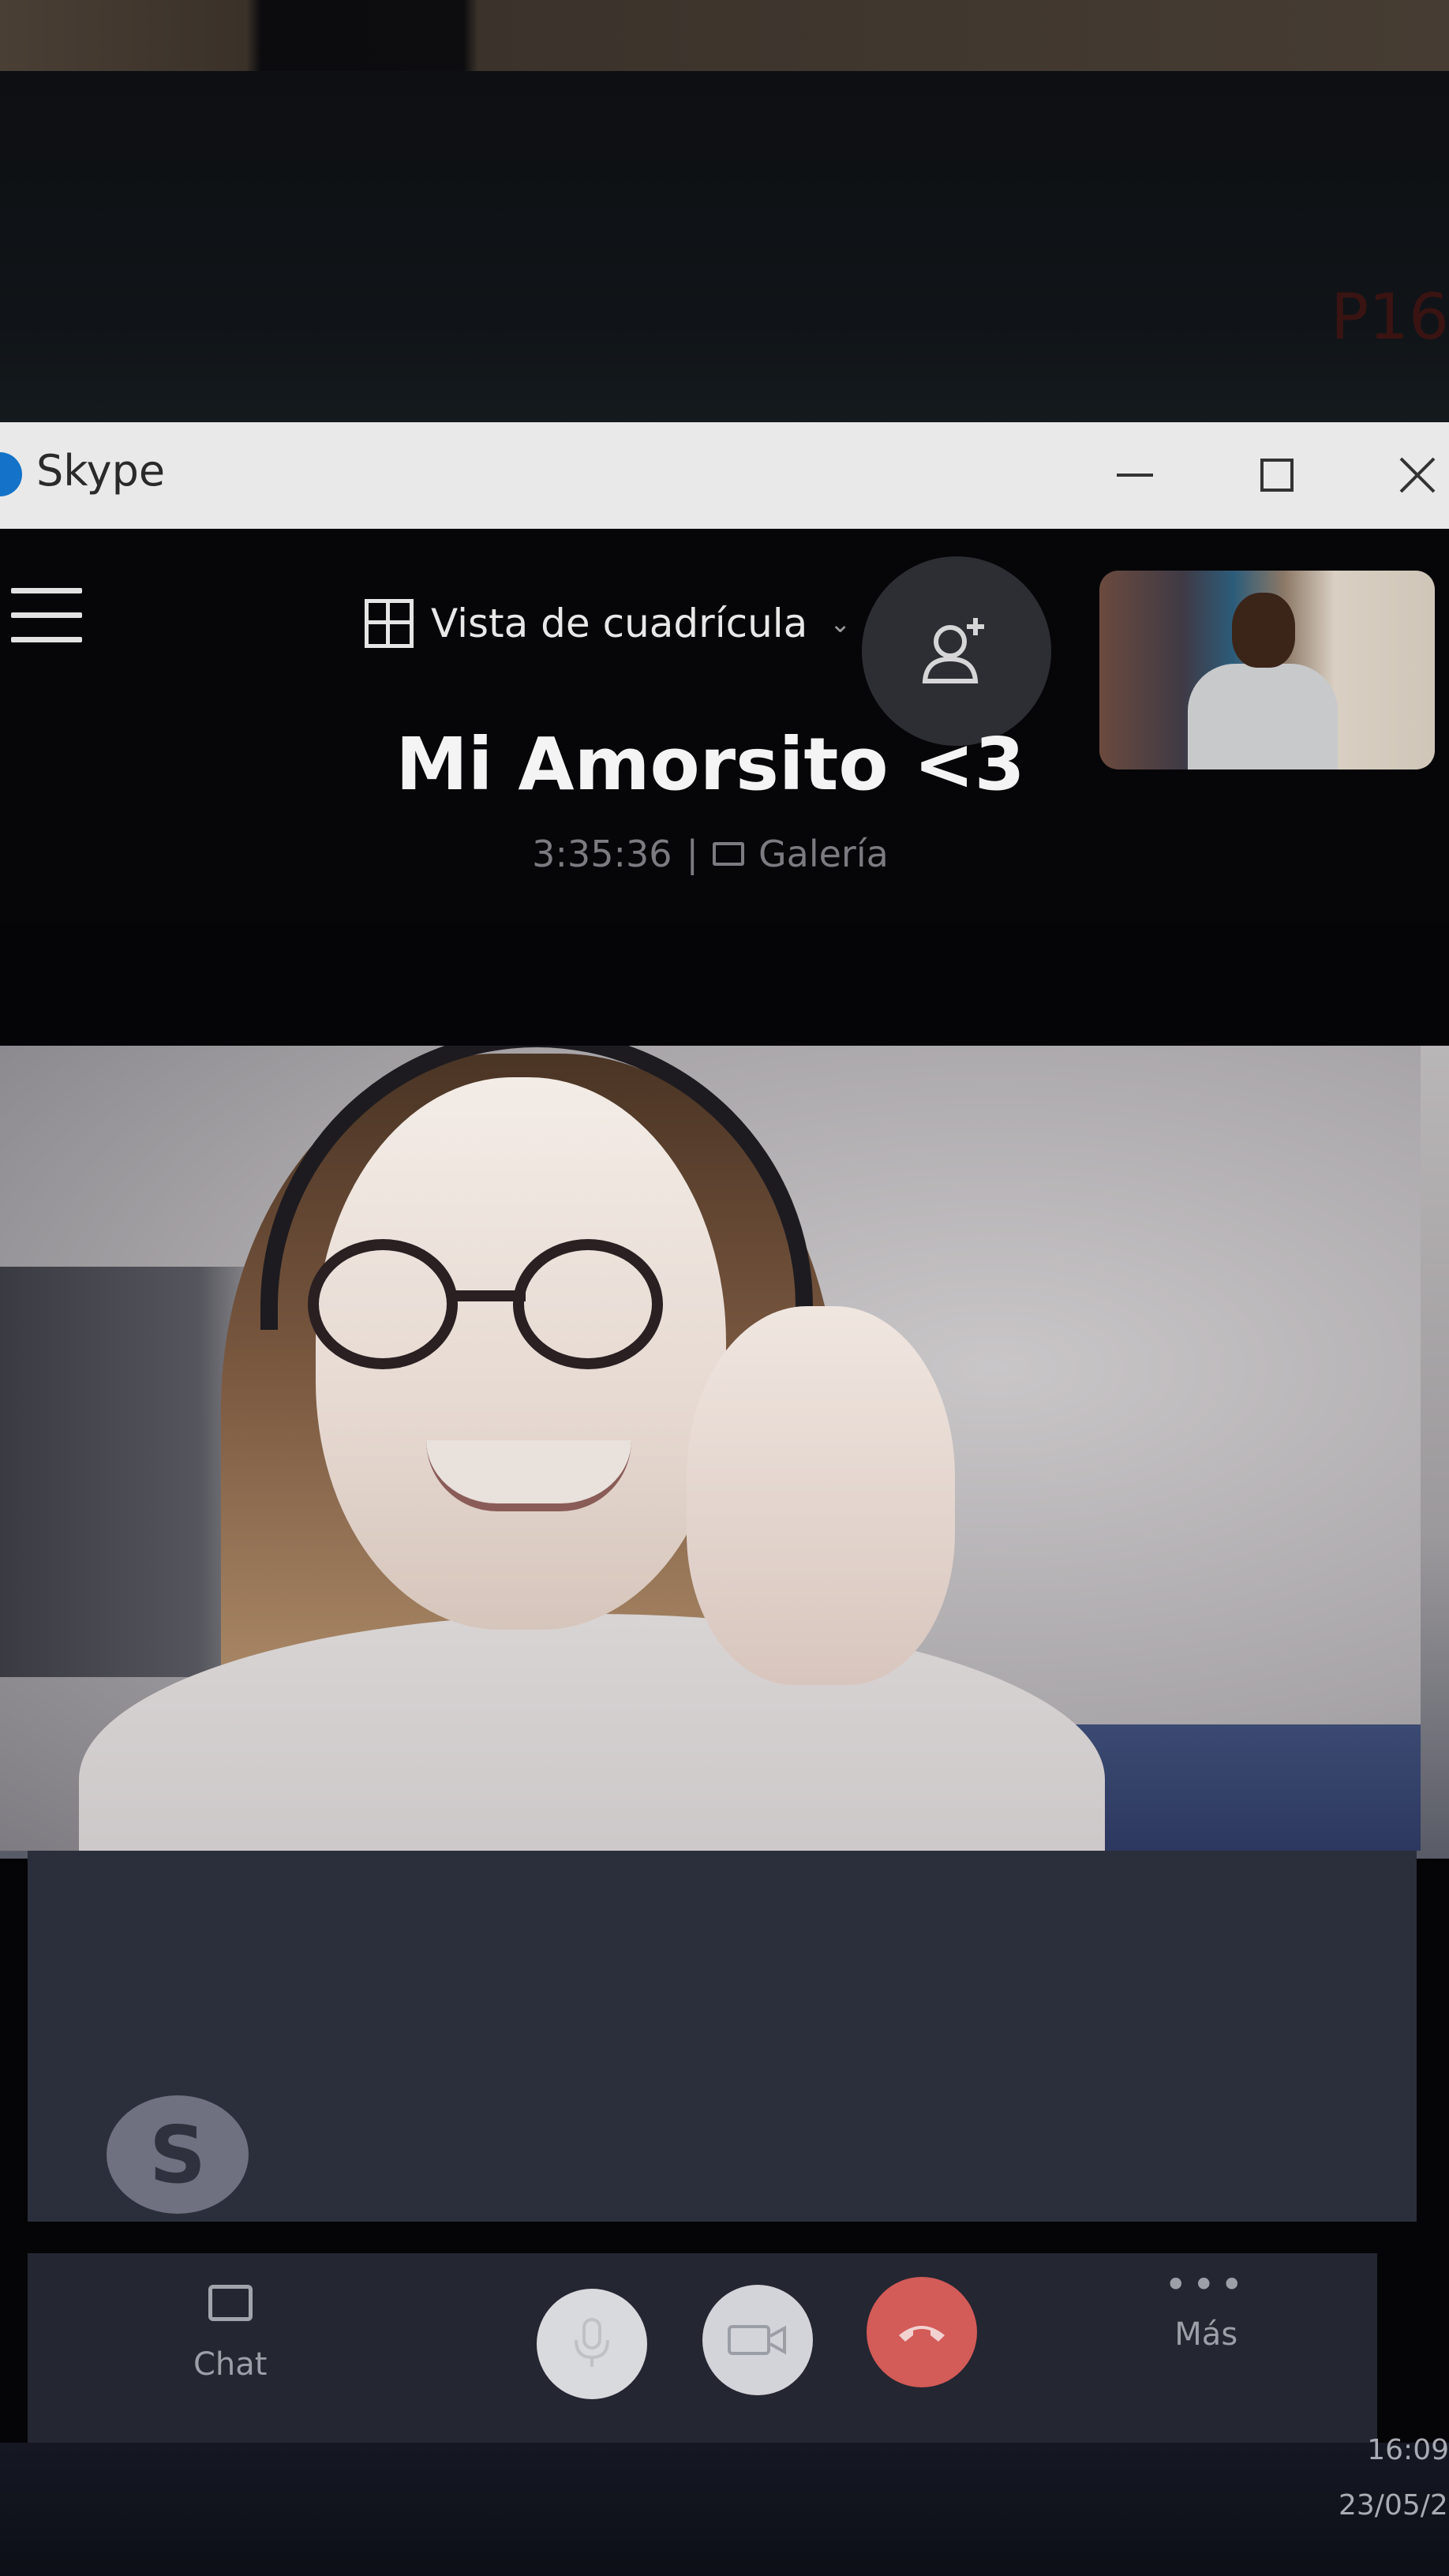  I want to click on call-duration: 3:35:36, so click(602, 854).